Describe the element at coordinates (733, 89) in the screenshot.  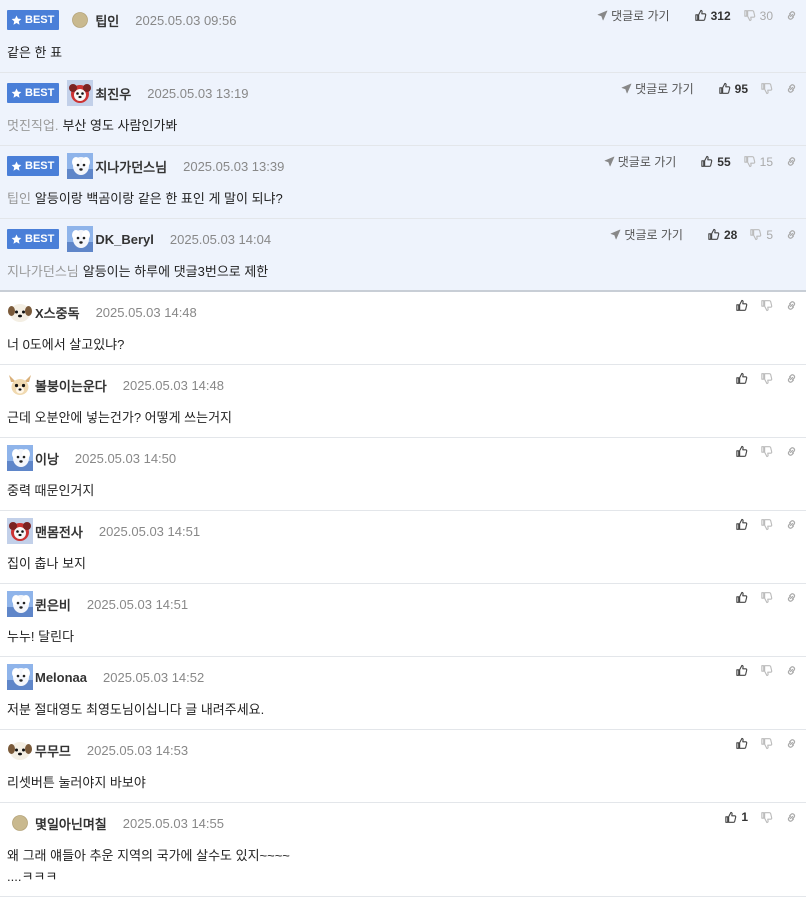
I see `like-button: 95` at that location.